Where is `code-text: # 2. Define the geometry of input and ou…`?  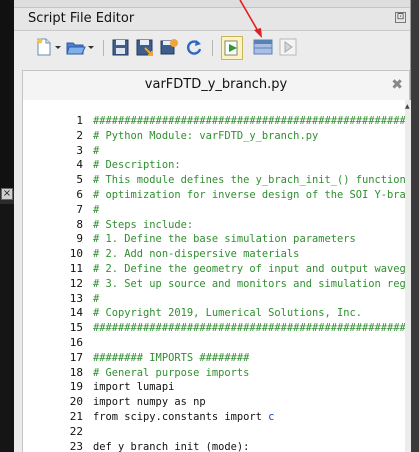
code-text: # 2. Define the geometry of input and ou… is located at coordinates (252, 269).